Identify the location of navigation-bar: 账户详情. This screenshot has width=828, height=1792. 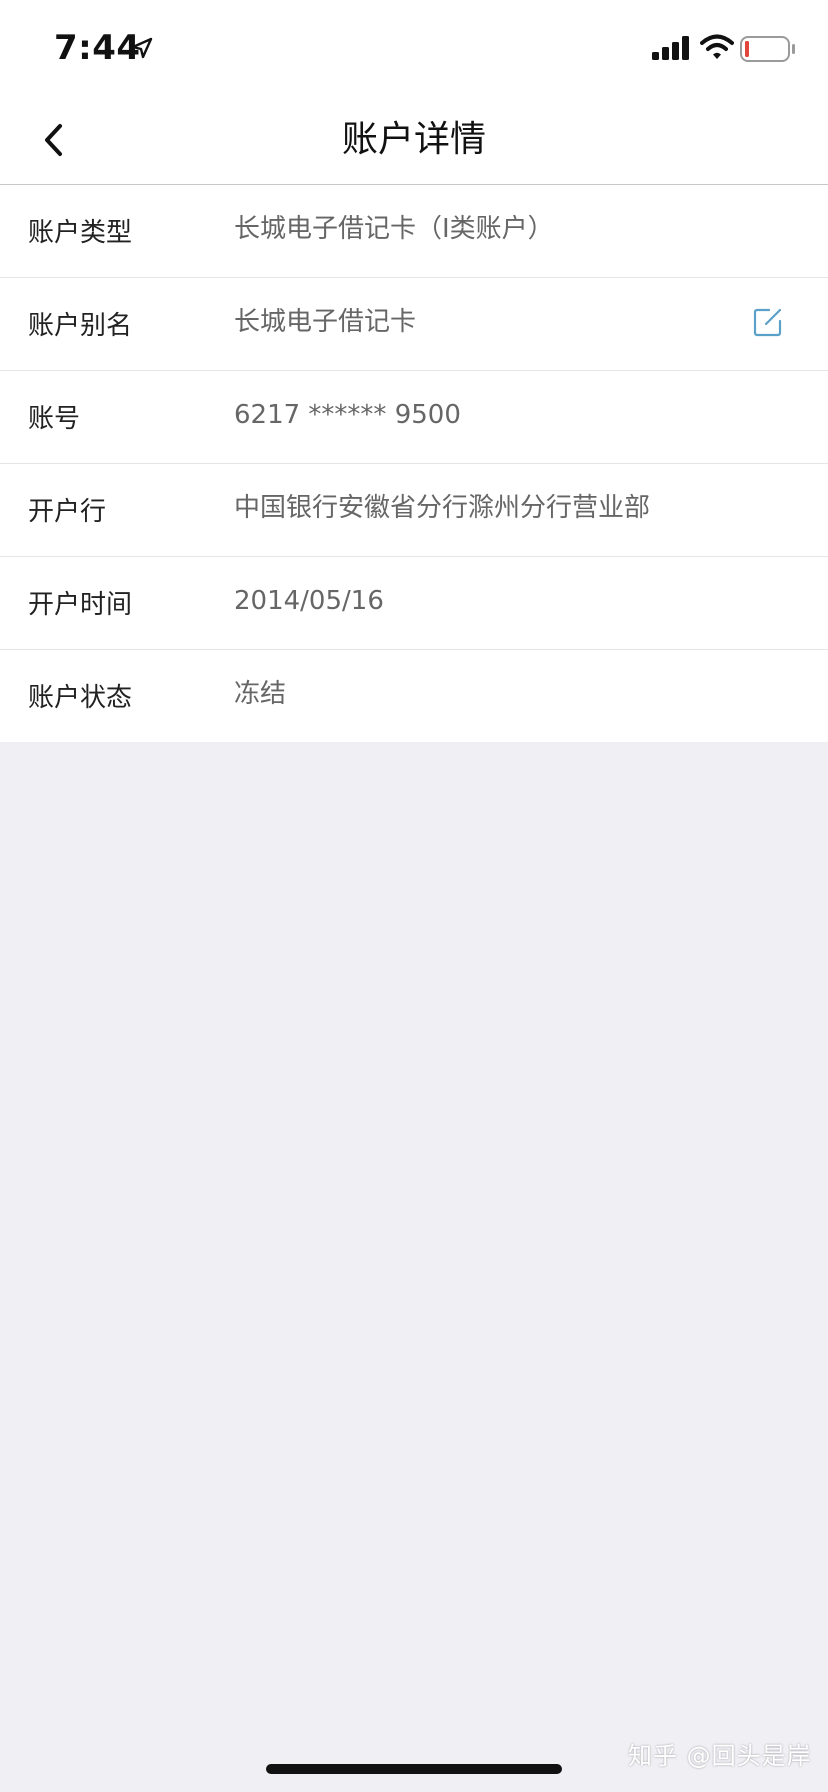
(414, 140).